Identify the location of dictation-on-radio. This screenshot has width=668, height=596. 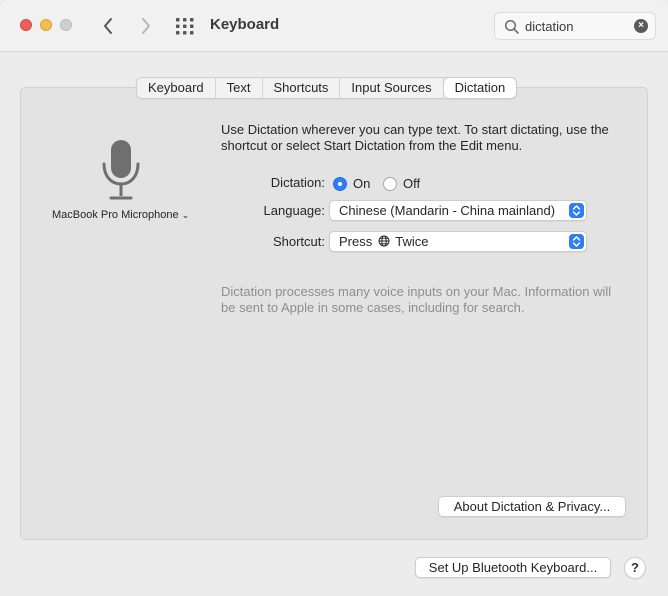
(340, 184).